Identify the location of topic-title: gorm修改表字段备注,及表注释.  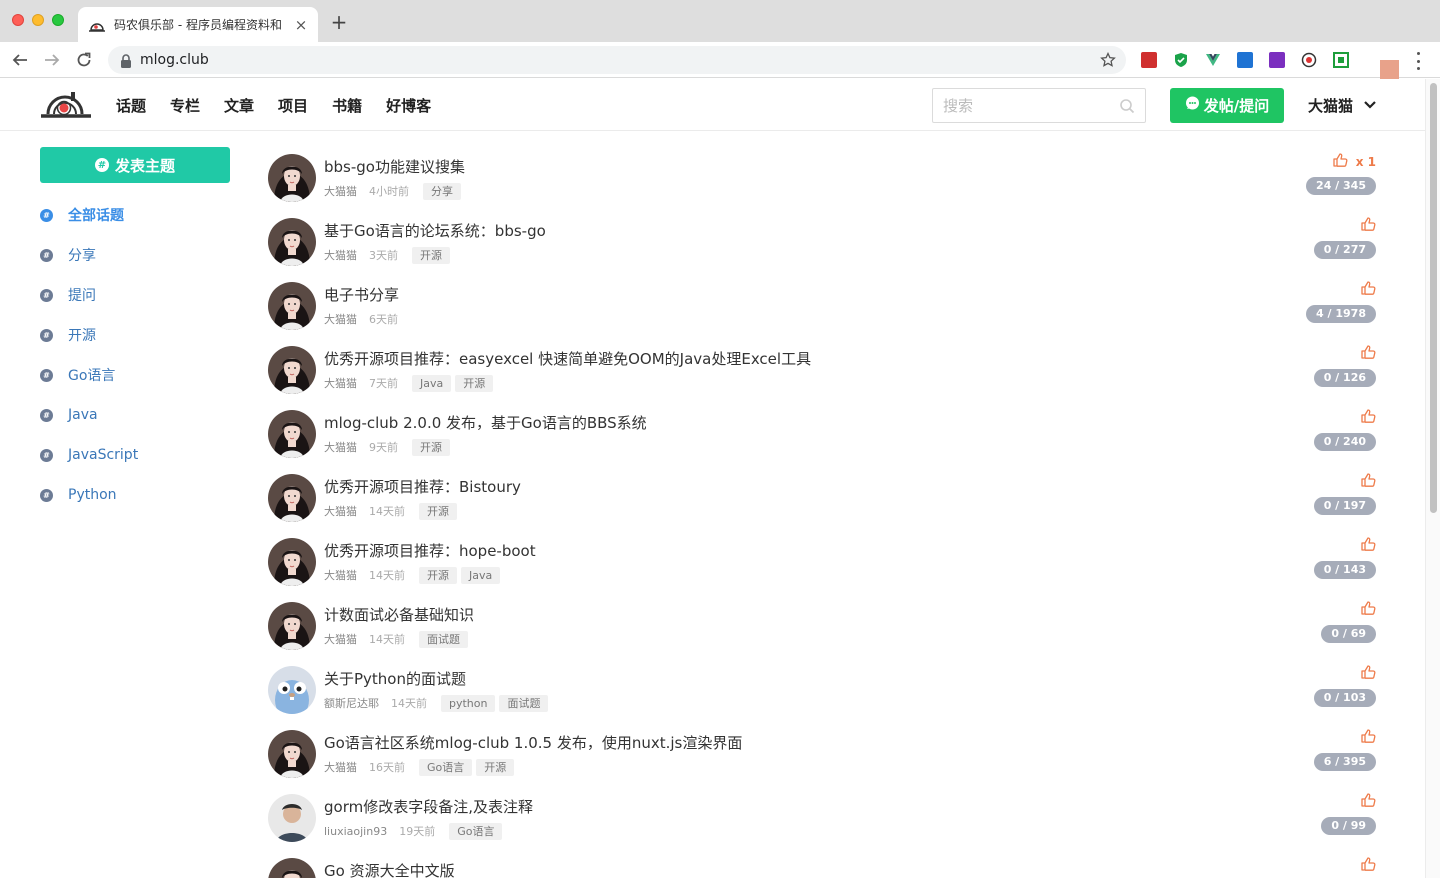
(428, 806).